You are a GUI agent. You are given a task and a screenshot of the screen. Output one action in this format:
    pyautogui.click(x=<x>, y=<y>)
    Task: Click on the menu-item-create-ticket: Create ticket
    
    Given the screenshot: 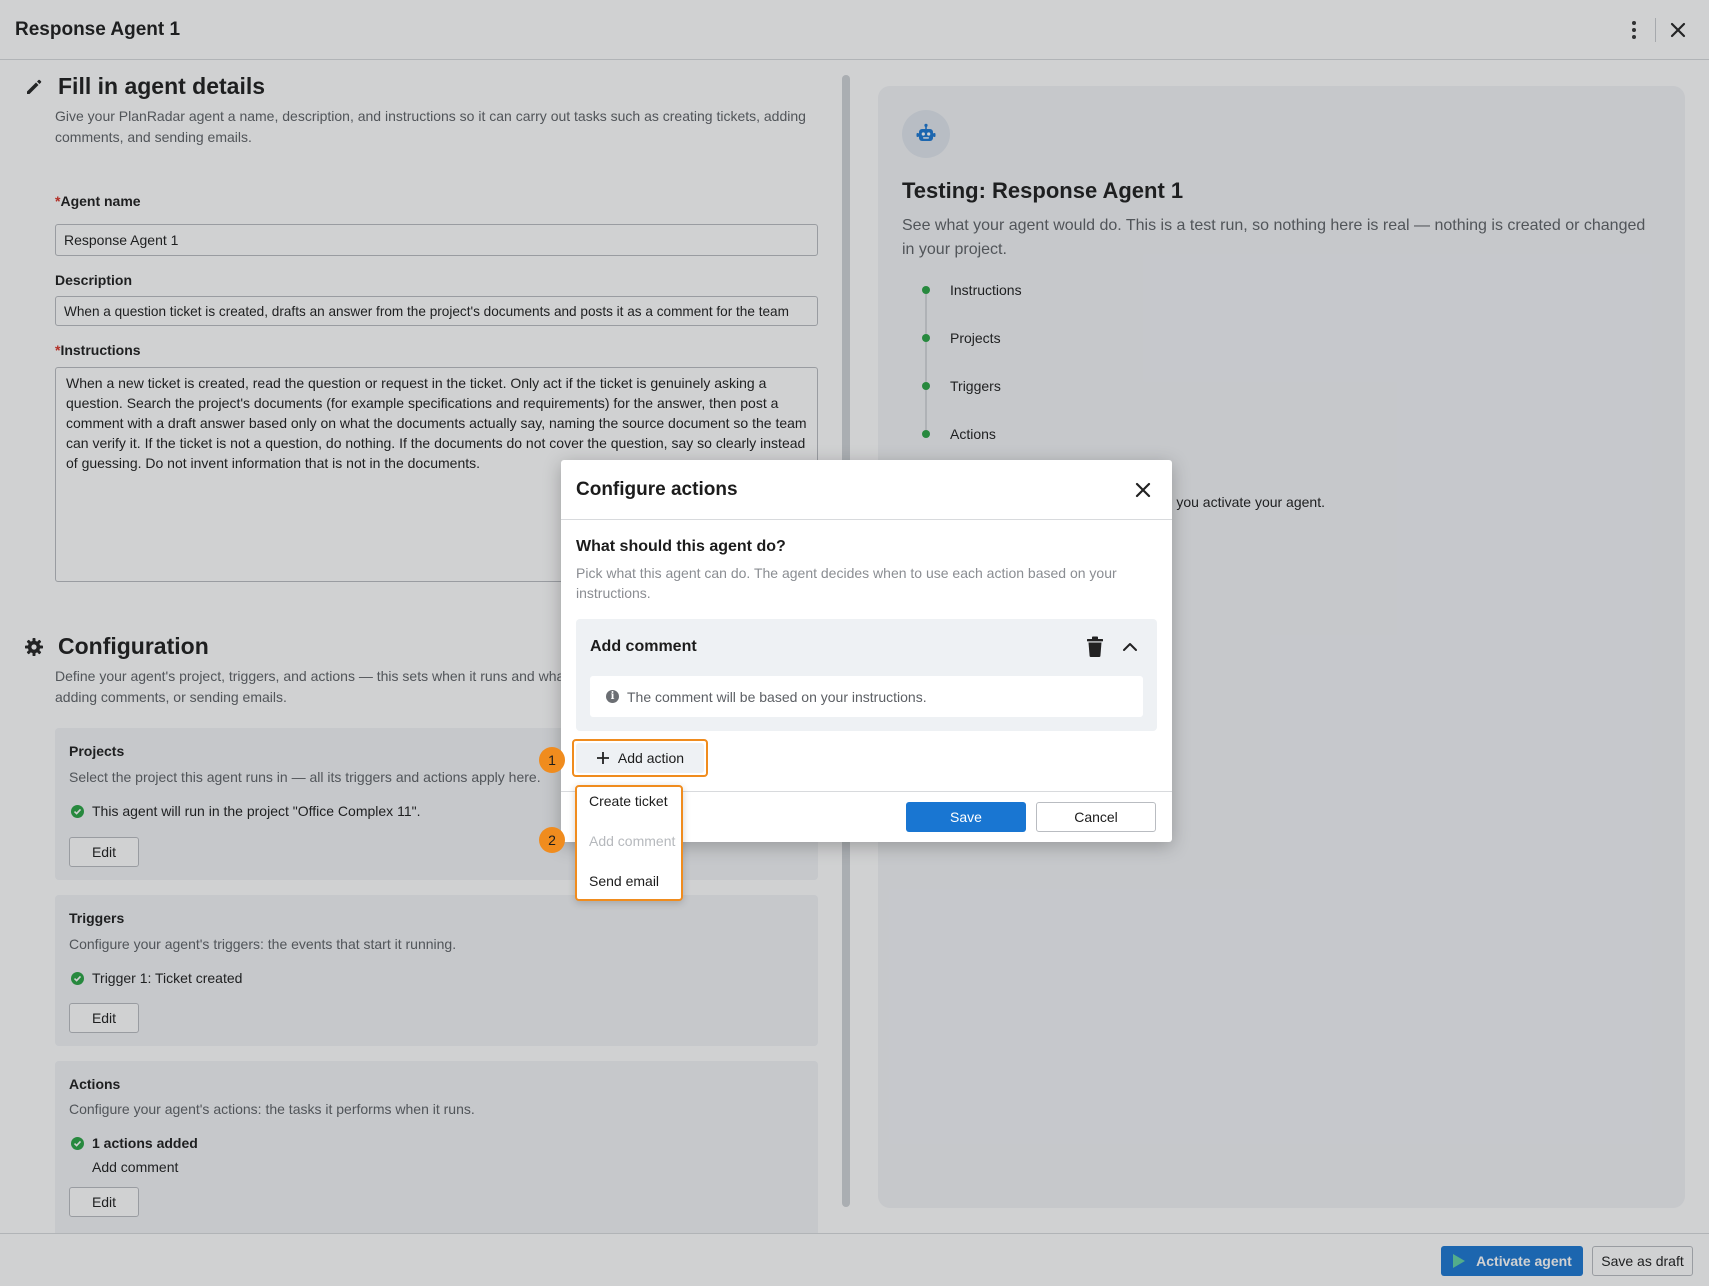 What is the action you would take?
    pyautogui.click(x=628, y=801)
    